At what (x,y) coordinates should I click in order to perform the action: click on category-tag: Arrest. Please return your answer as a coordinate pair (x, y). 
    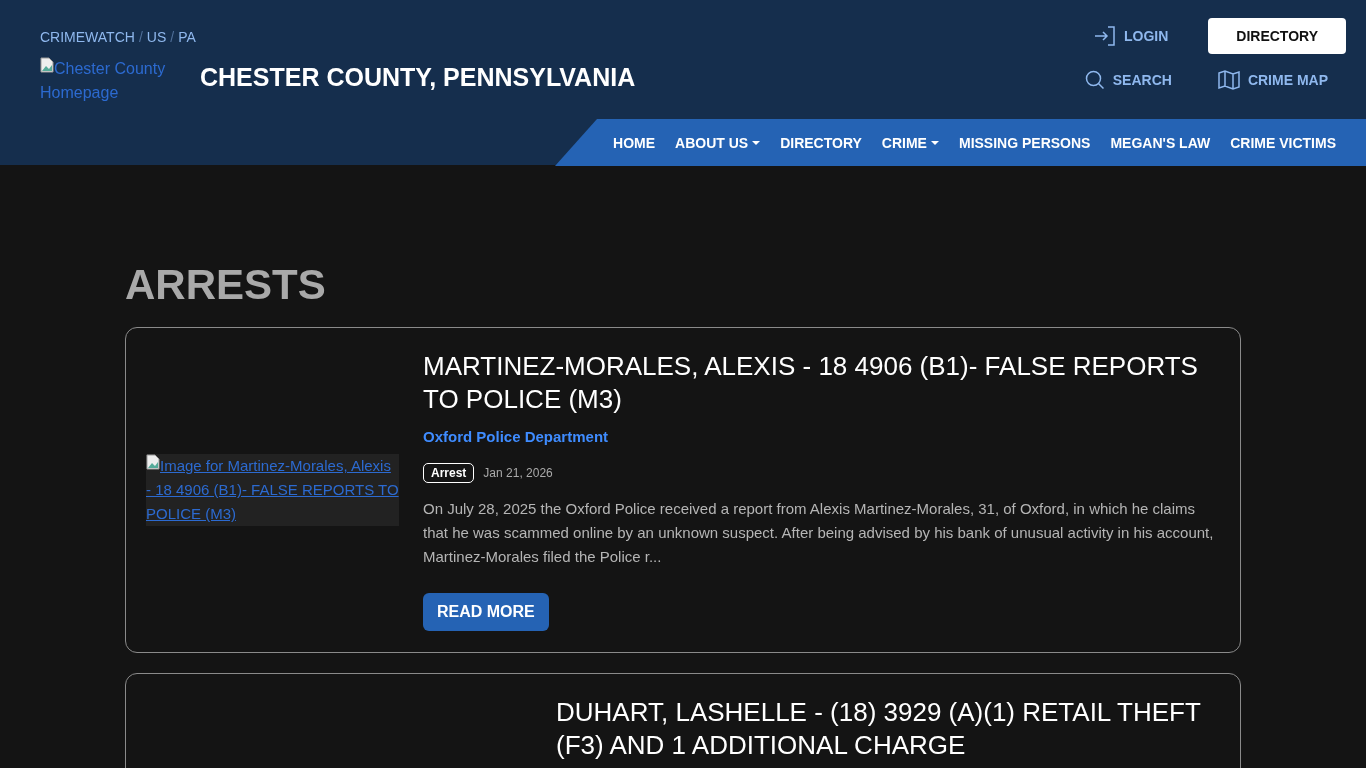
    Looking at the image, I should click on (449, 473).